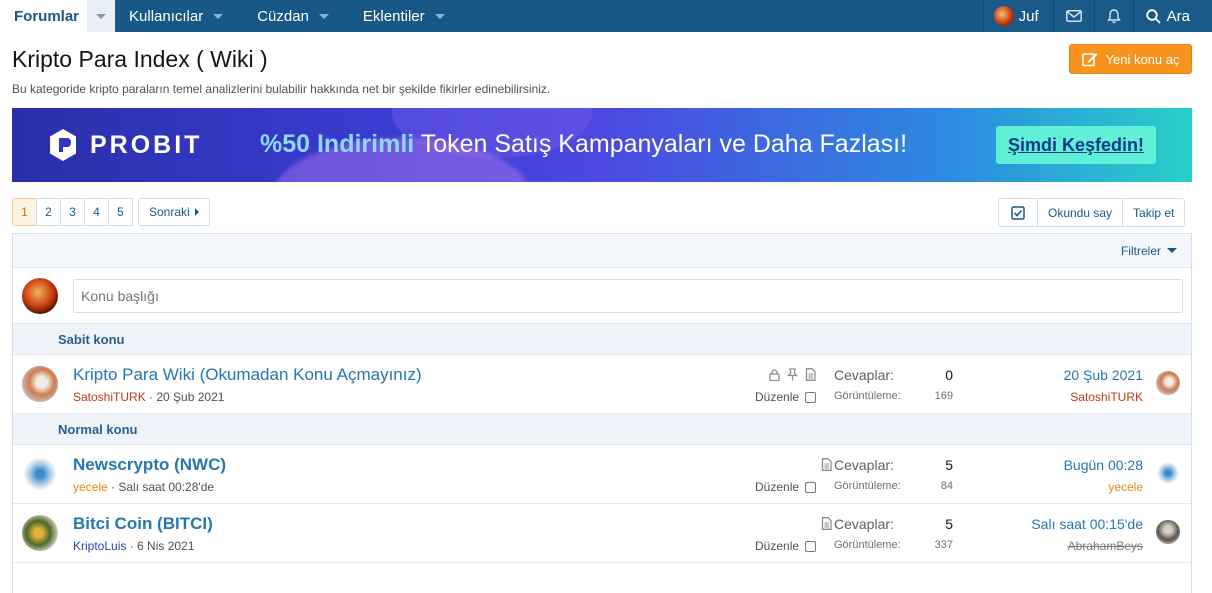 The height and width of the screenshot is (593, 1212). What do you see at coordinates (24, 212) in the screenshot?
I see `page-link-1: 1` at bounding box center [24, 212].